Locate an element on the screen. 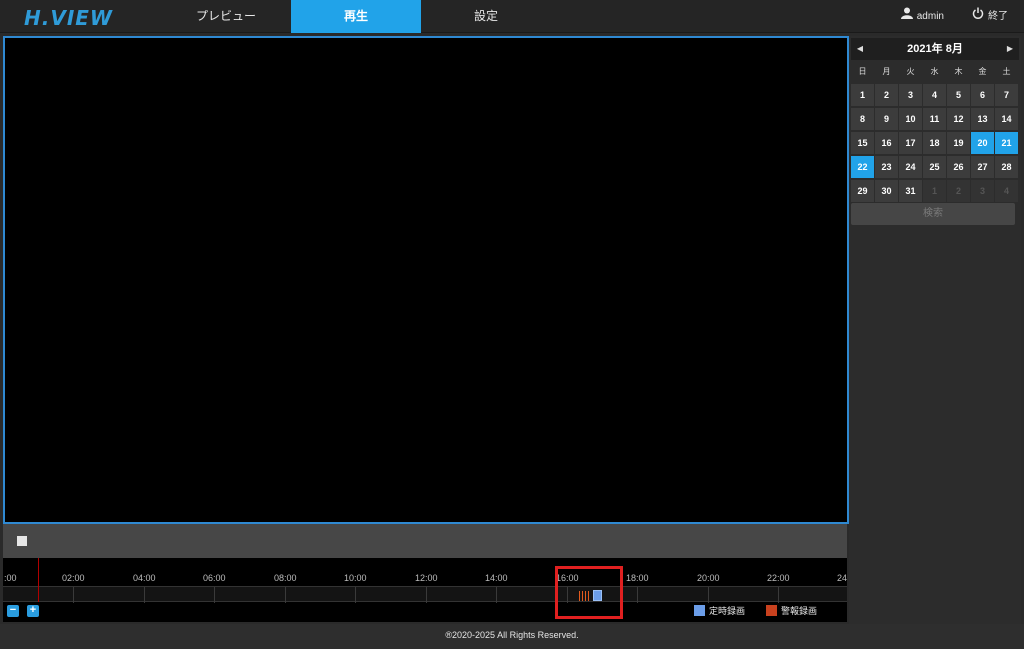 The width and height of the screenshot is (1024, 649). weekday-label: 金 is located at coordinates (982, 71).